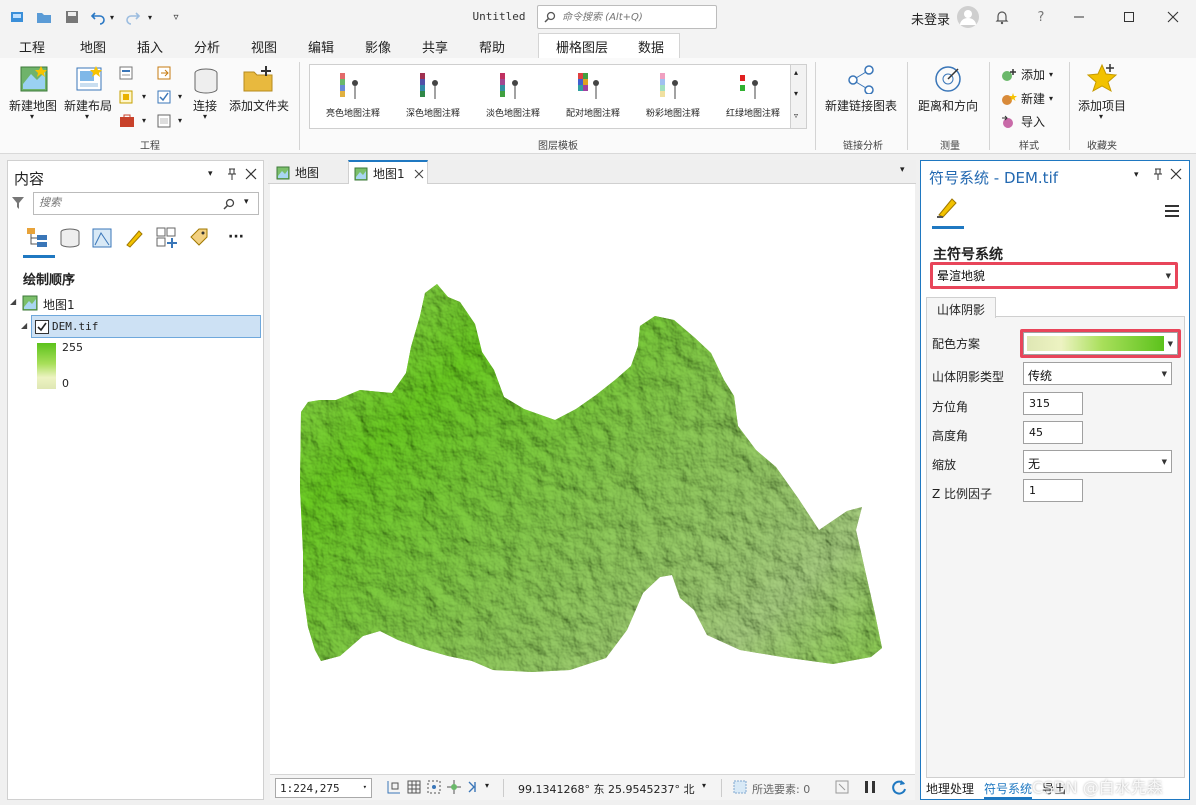  I want to click on redo-icon, so click(133, 17).